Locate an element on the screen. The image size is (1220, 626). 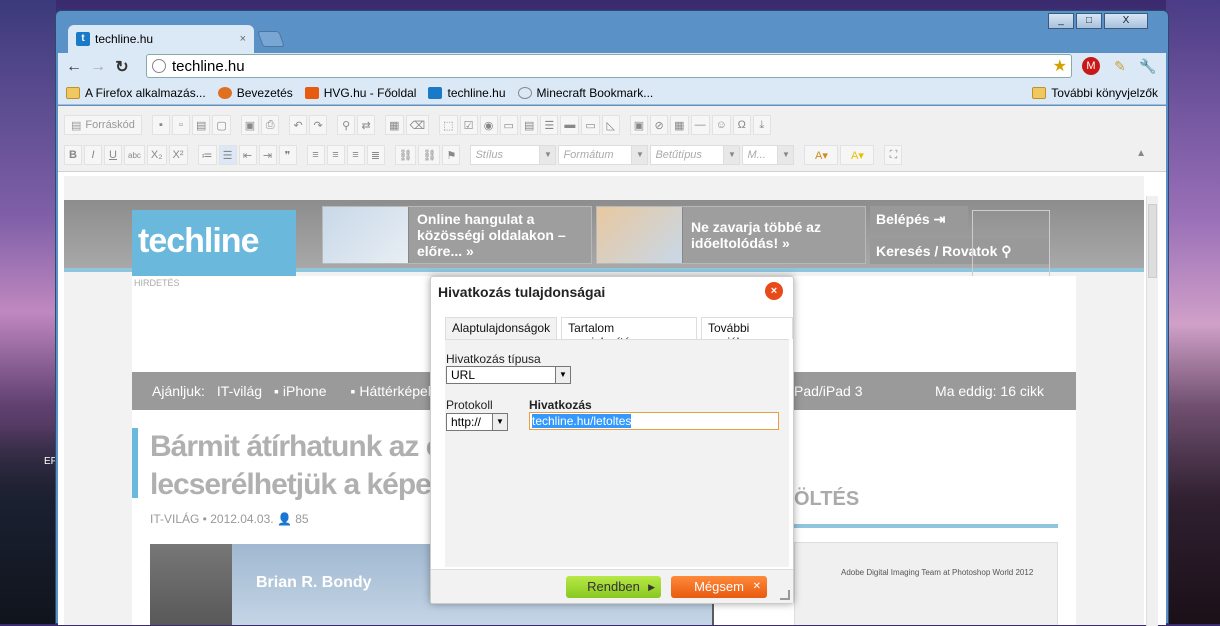
collapse-toolbar-icon: ▲ is located at coordinates (1141, 153).